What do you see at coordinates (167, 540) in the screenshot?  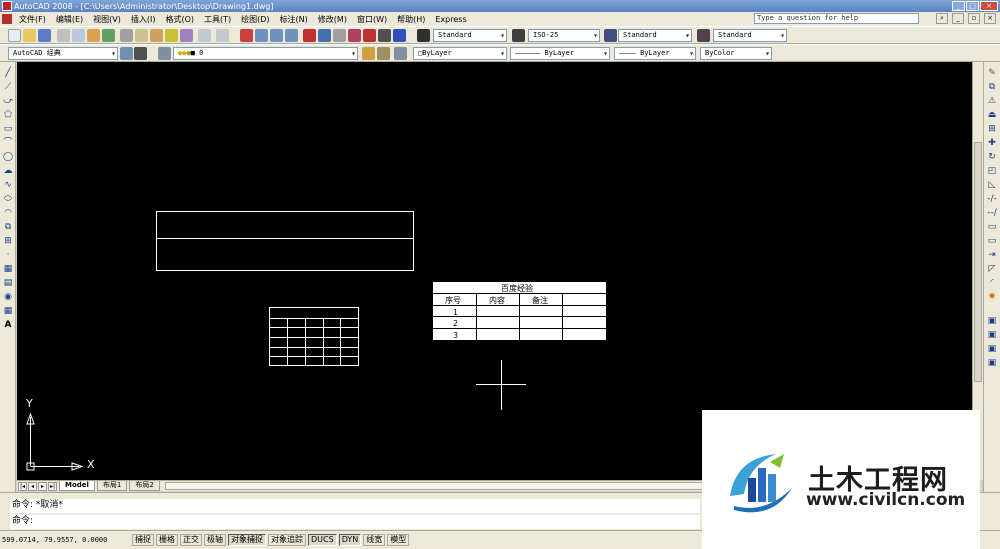 I see `grid-toggle: 栅格` at bounding box center [167, 540].